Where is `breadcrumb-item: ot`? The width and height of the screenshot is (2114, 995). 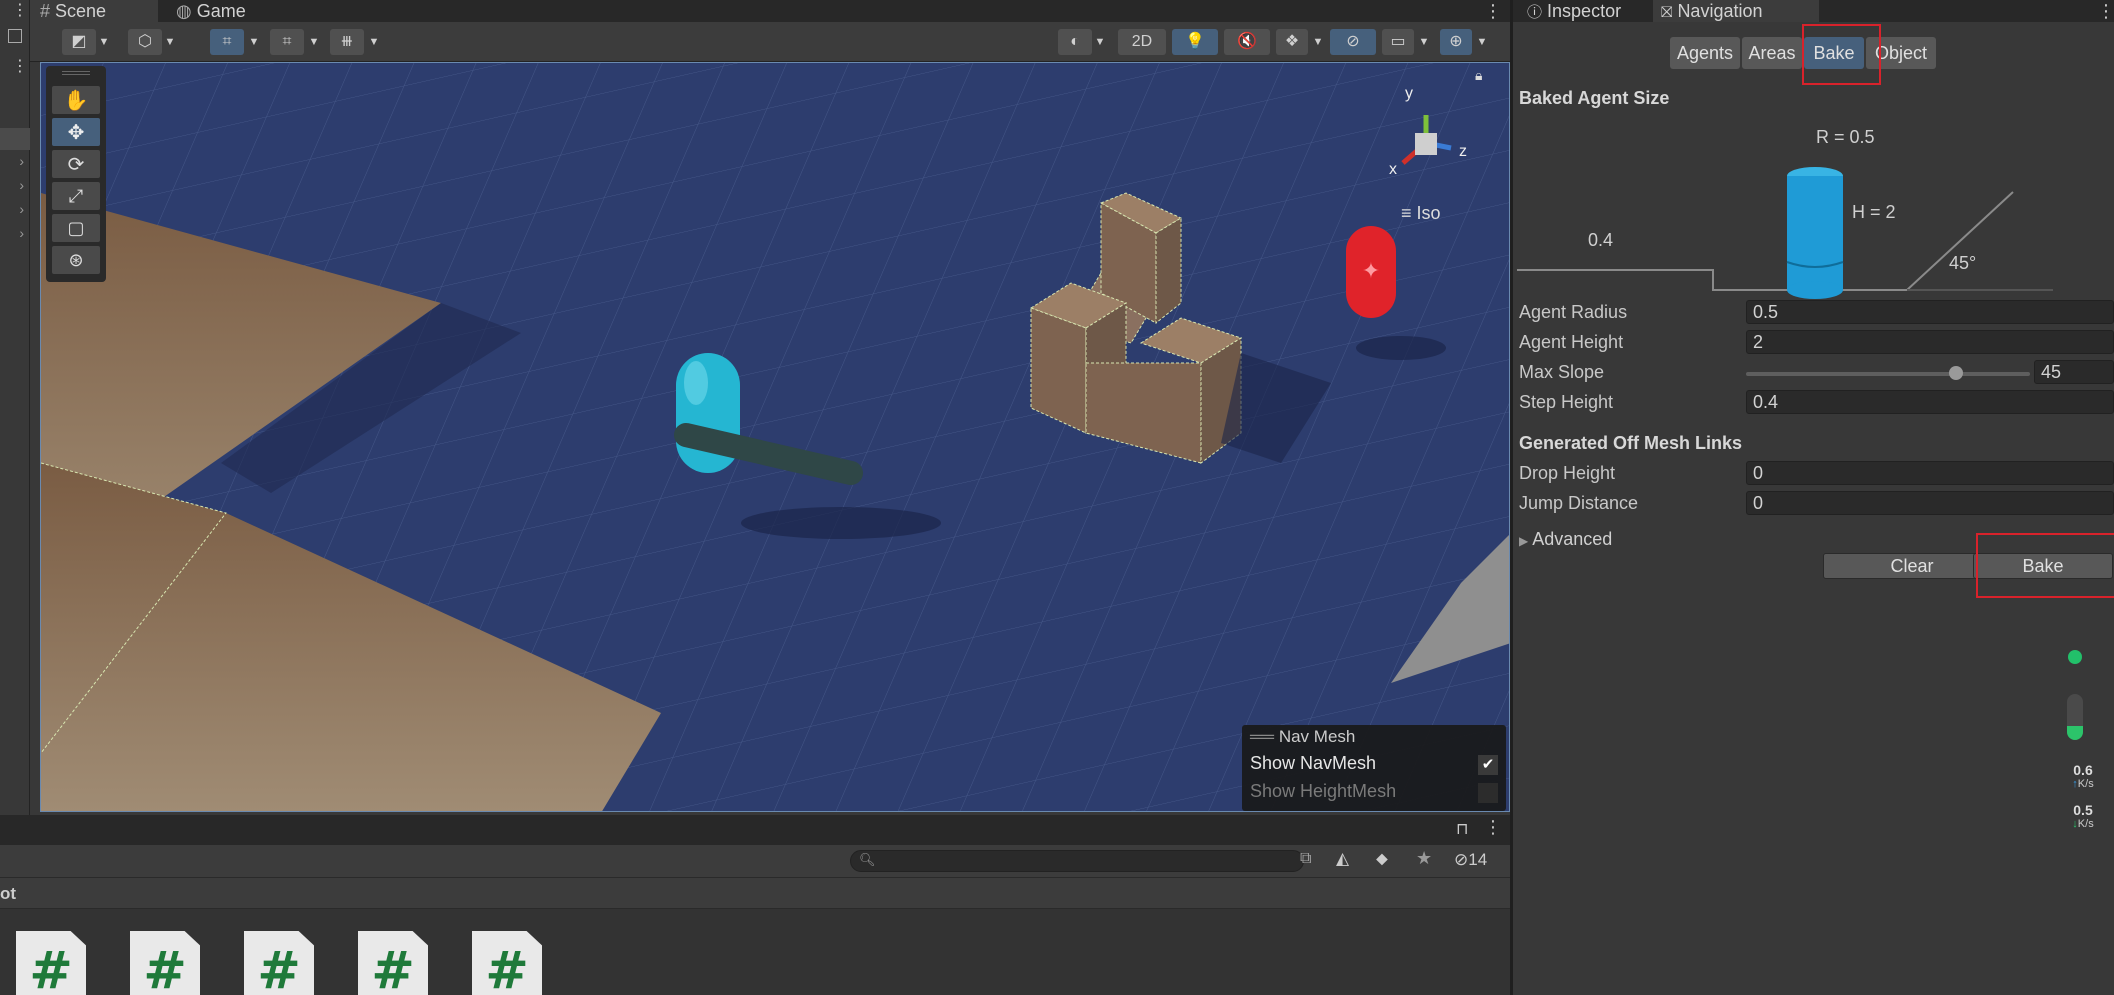
breadcrumb-item: ot is located at coordinates (8, 894).